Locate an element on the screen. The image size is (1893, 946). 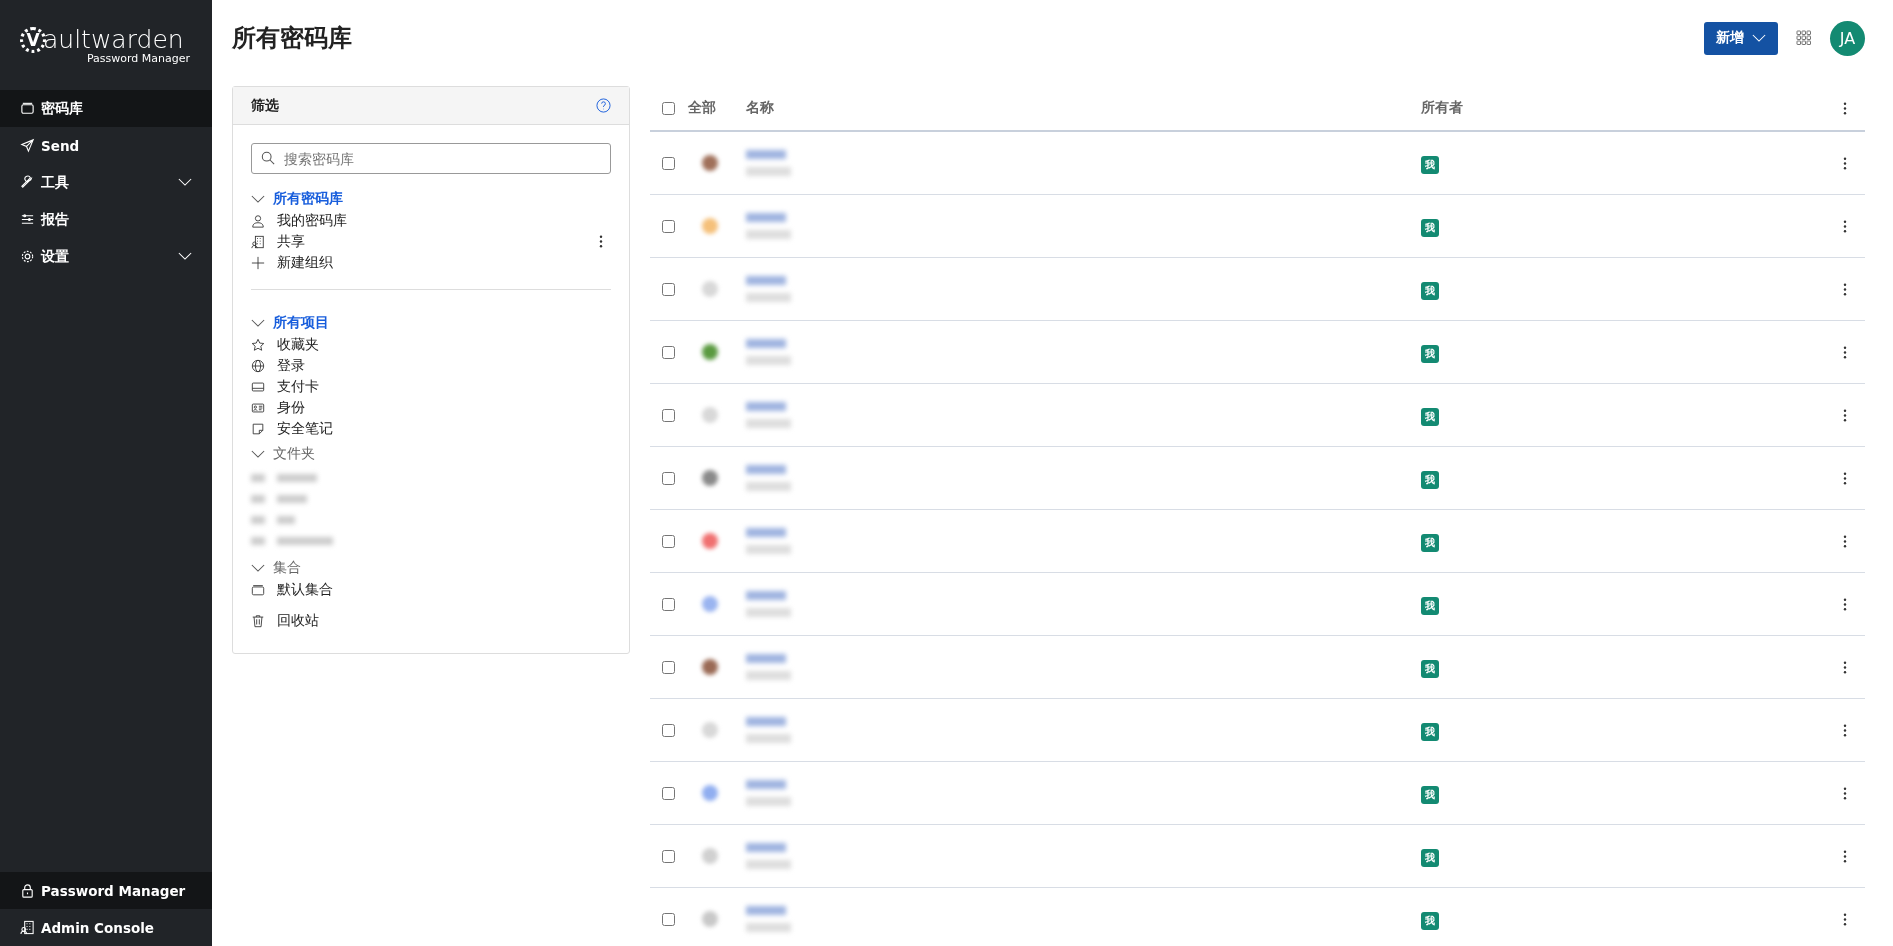
page-title: 所有密码库 is located at coordinates (292, 38).